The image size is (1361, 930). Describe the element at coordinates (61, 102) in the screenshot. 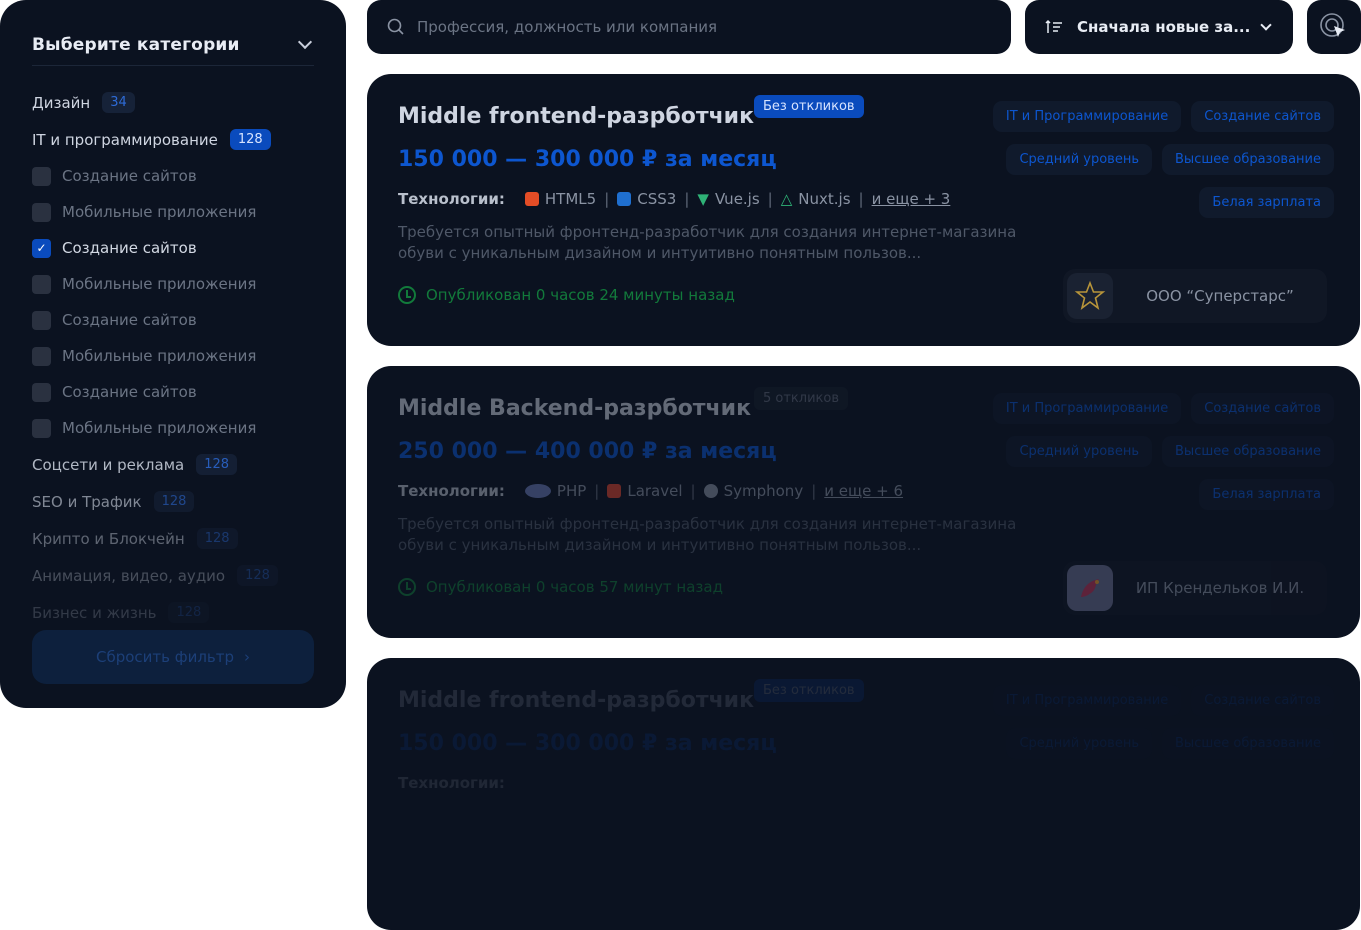

I see `category-label: Дизайн` at that location.